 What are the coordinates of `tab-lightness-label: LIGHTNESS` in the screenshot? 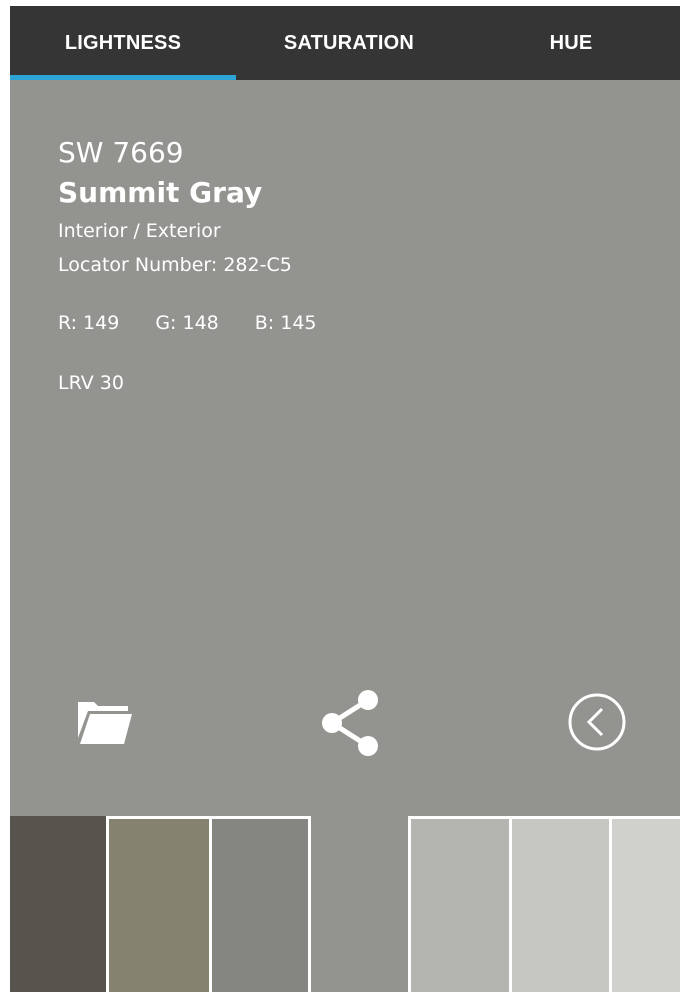 It's located at (123, 42).